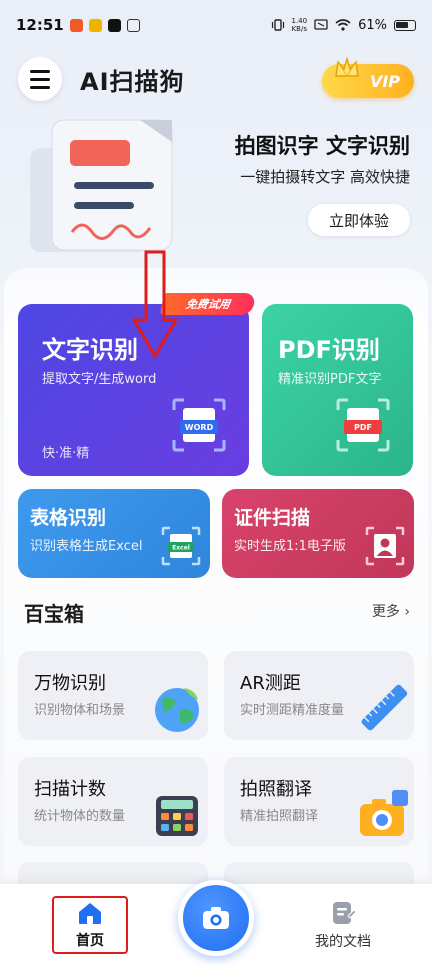 The height and width of the screenshot is (964, 432). What do you see at coordinates (321, 24) in the screenshot?
I see `screen-mirror-icon` at bounding box center [321, 24].